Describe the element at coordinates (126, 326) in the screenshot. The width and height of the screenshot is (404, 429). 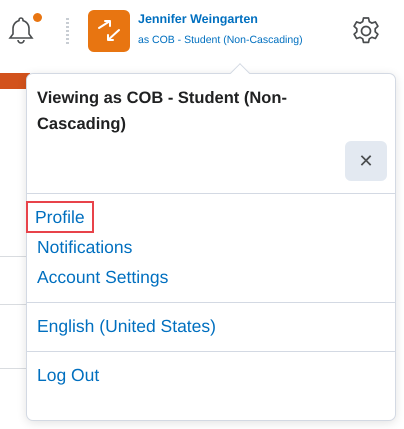
I see `menu-link: English (United States)` at that location.